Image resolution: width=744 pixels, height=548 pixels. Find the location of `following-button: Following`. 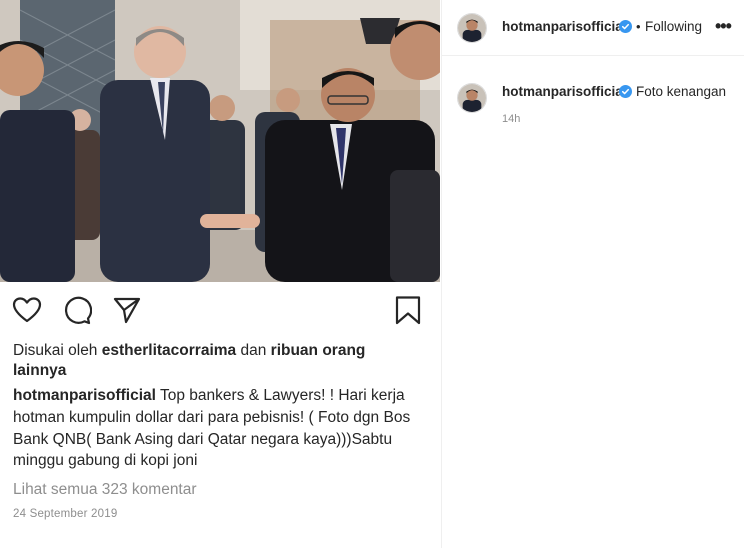

following-button: Following is located at coordinates (673, 26).